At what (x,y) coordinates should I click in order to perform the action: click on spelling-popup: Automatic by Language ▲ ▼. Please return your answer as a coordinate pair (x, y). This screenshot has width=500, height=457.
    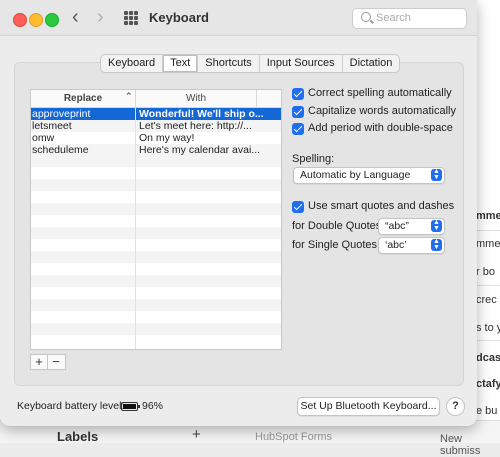
    Looking at the image, I should click on (369, 175).